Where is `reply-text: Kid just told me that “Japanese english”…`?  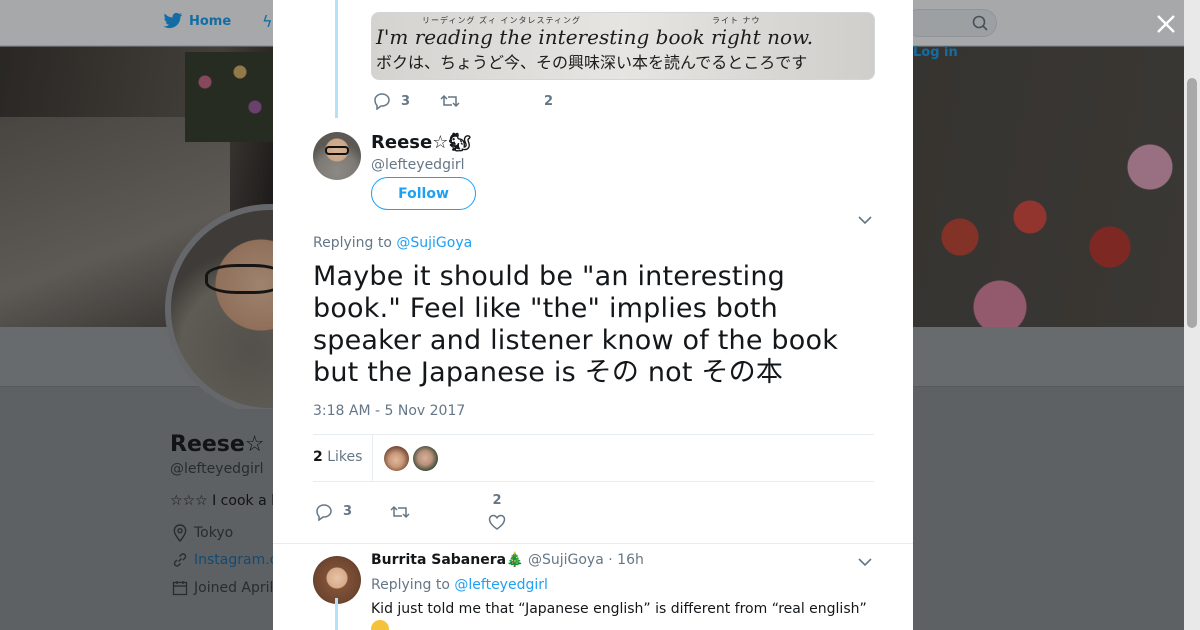
reply-text: Kid just told me that “Japanese english”… is located at coordinates (619, 609).